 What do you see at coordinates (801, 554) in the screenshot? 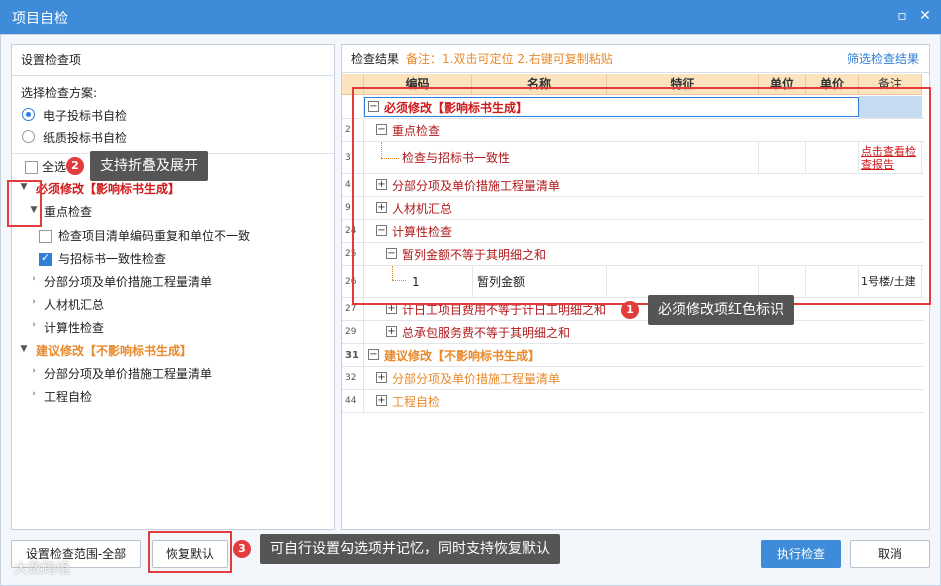
I see `run-check-button: 执行检查` at bounding box center [801, 554].